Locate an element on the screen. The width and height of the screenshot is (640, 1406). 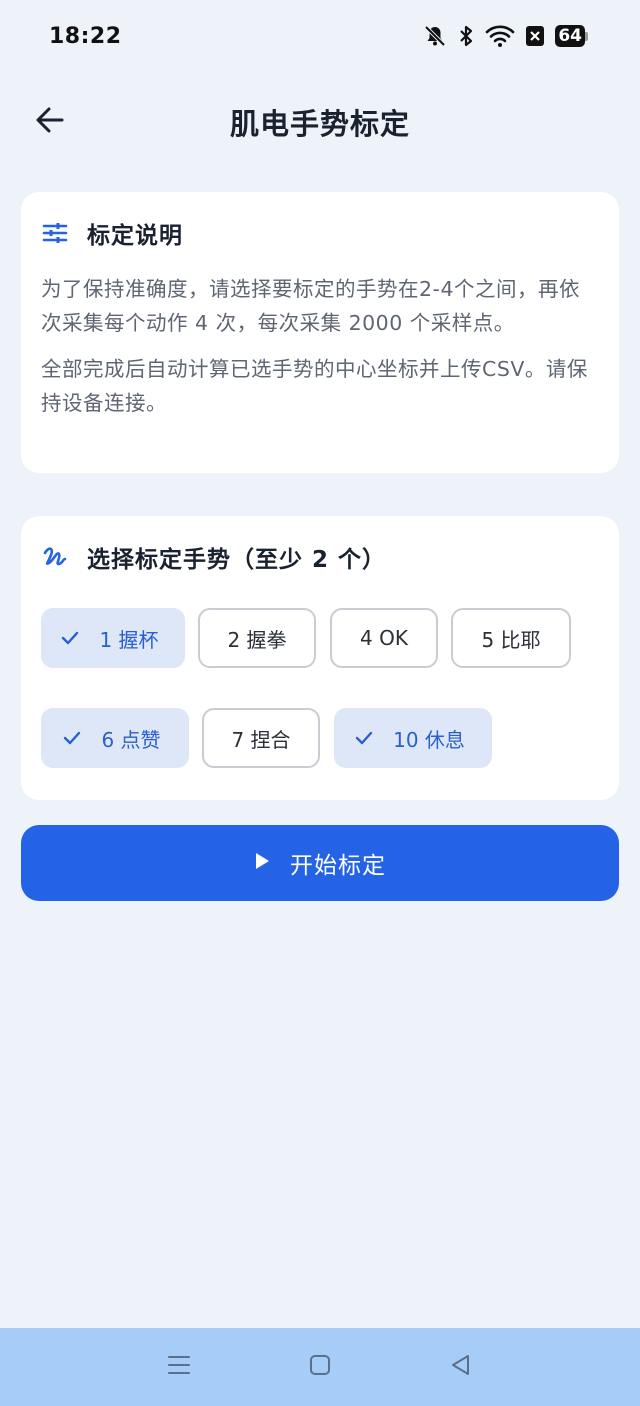
battery-icon: 64 is located at coordinates (571, 36).